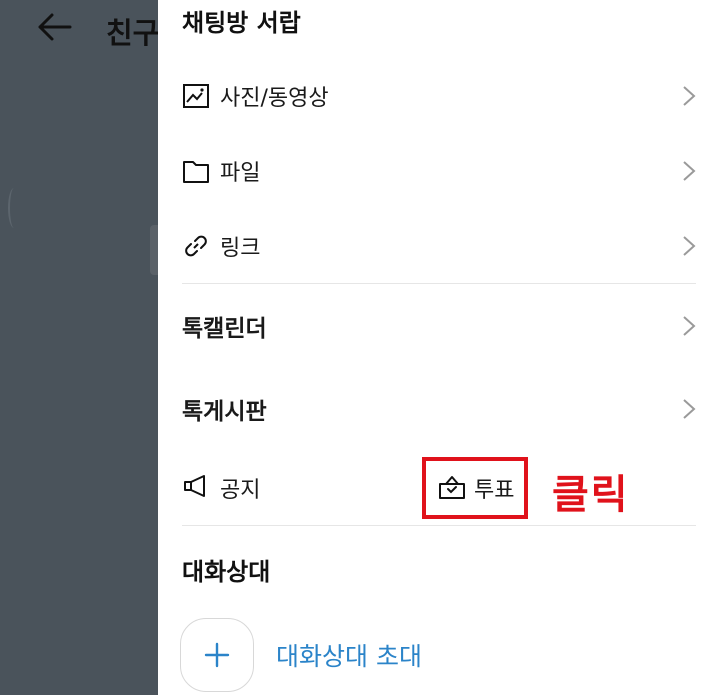  I want to click on board-label: 톡게시판, so click(224, 412).